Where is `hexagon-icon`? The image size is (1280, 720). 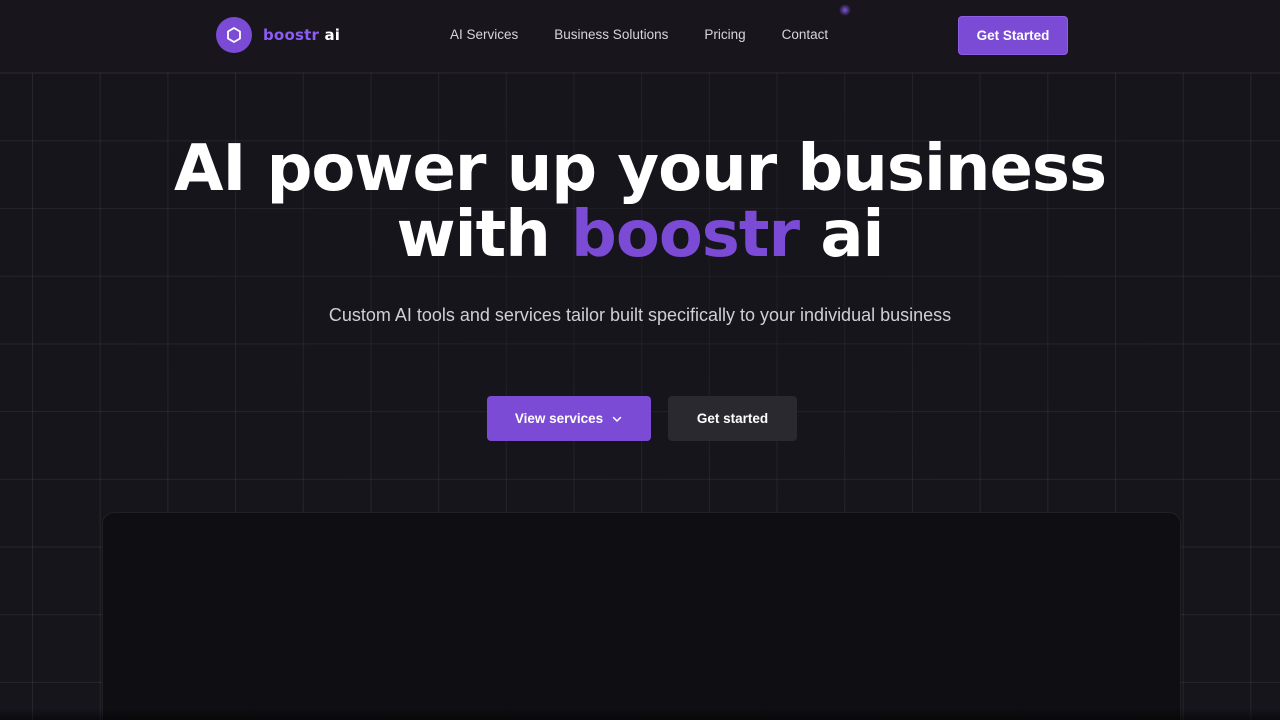
hexagon-icon is located at coordinates (234, 35).